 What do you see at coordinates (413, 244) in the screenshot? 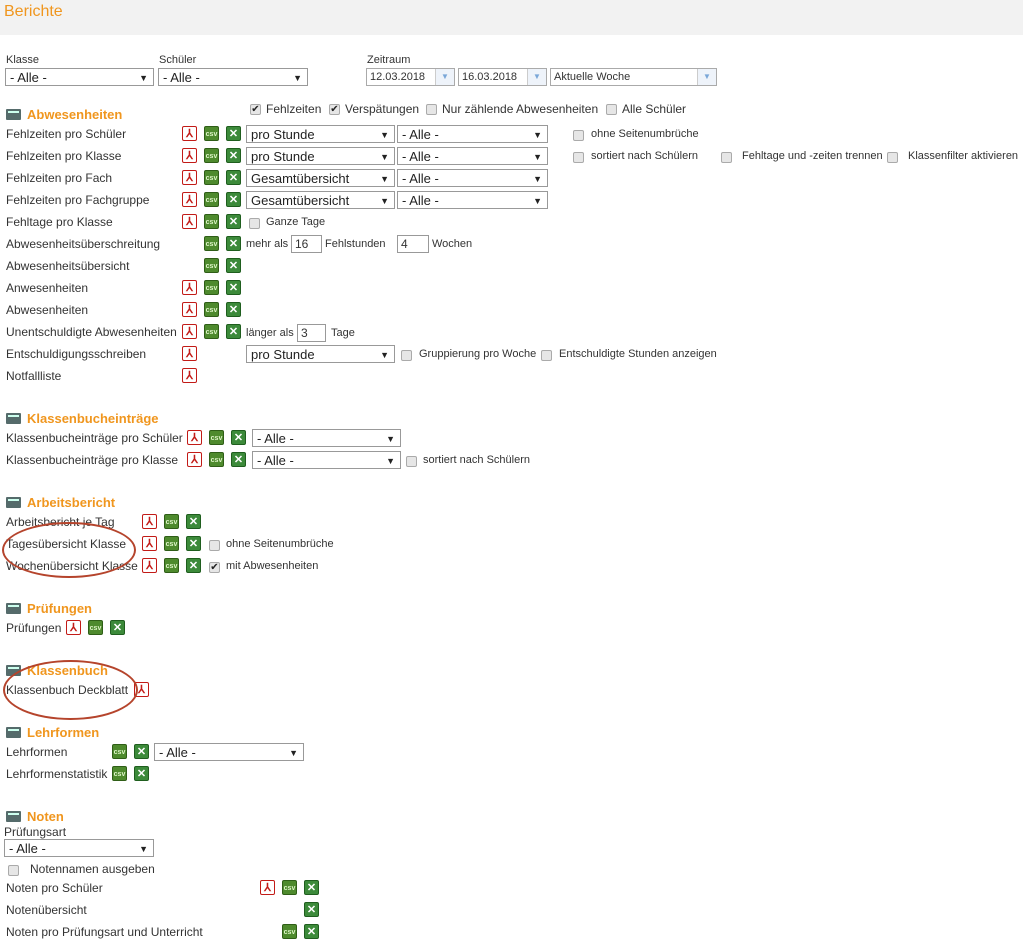
I see `wochen-input: 4` at bounding box center [413, 244].